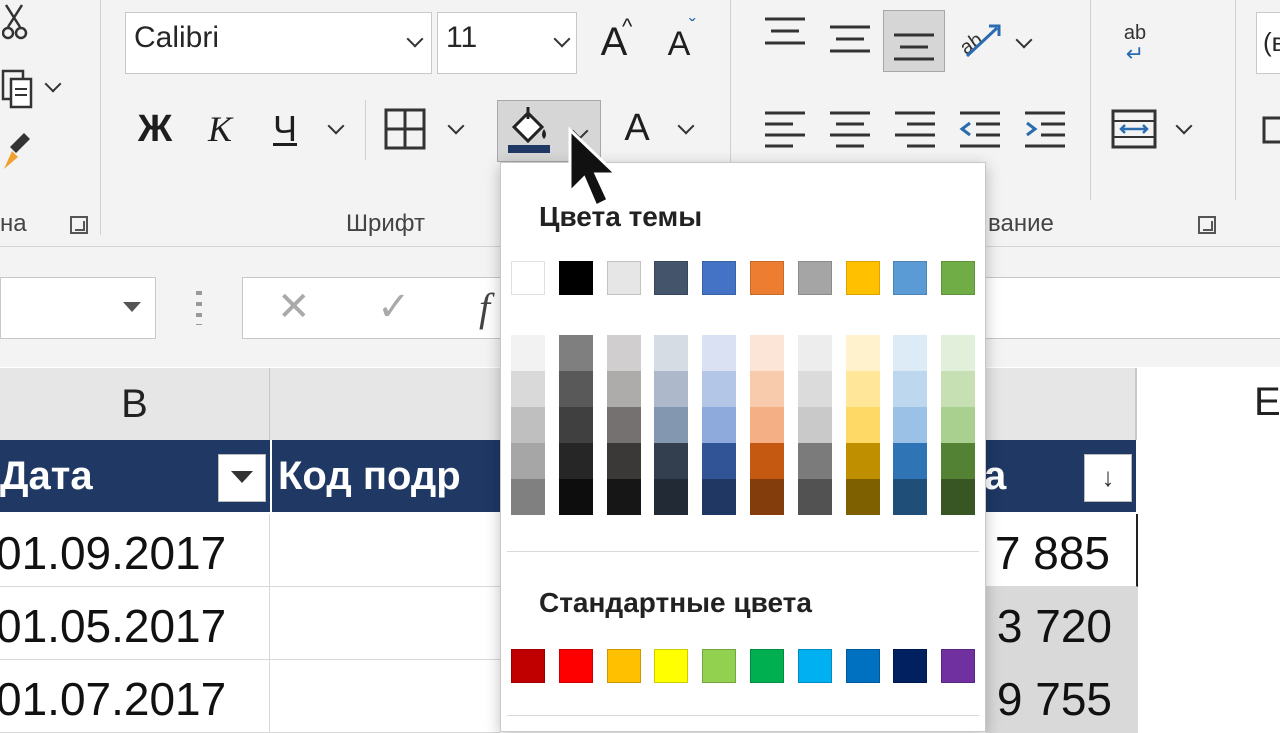 The height and width of the screenshot is (733, 1280). I want to click on theme-color-swatch-dark-blue, so click(671, 278).